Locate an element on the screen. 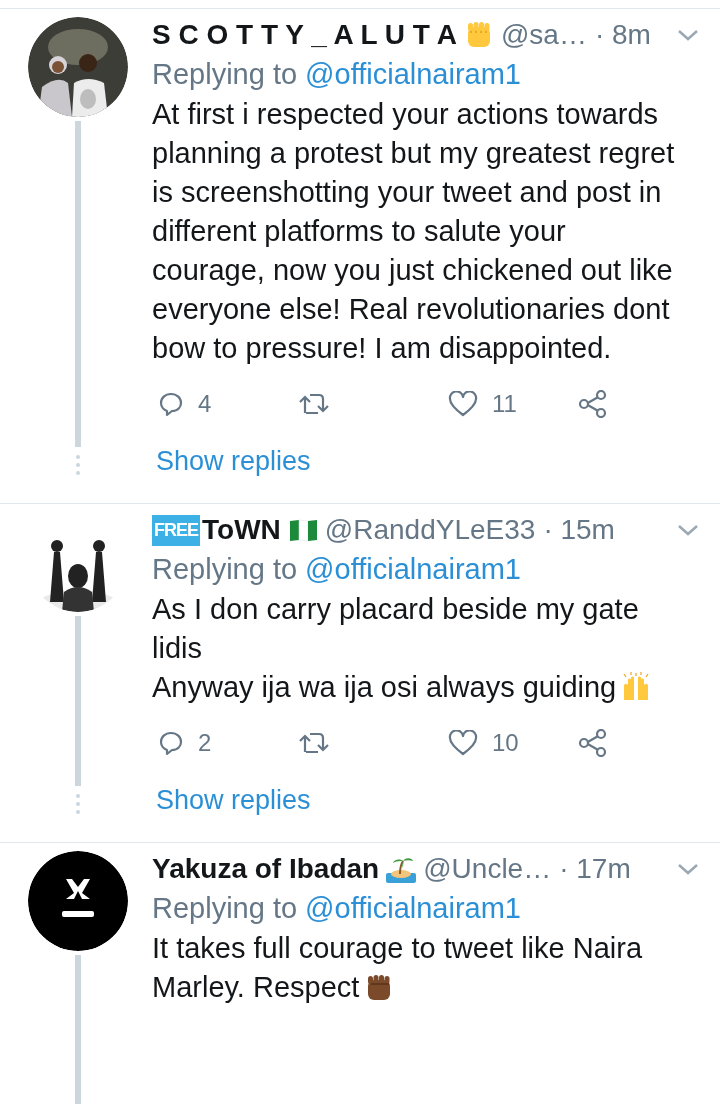  tweet-text-line: courage, now you just chickened out like is located at coordinates (412, 270).